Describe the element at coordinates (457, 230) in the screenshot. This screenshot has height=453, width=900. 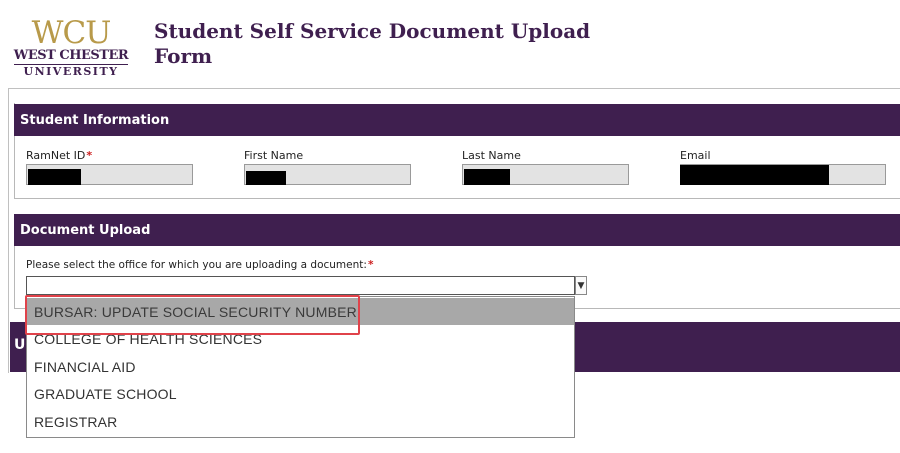
I see `document-upload-header: Document Upload` at that location.